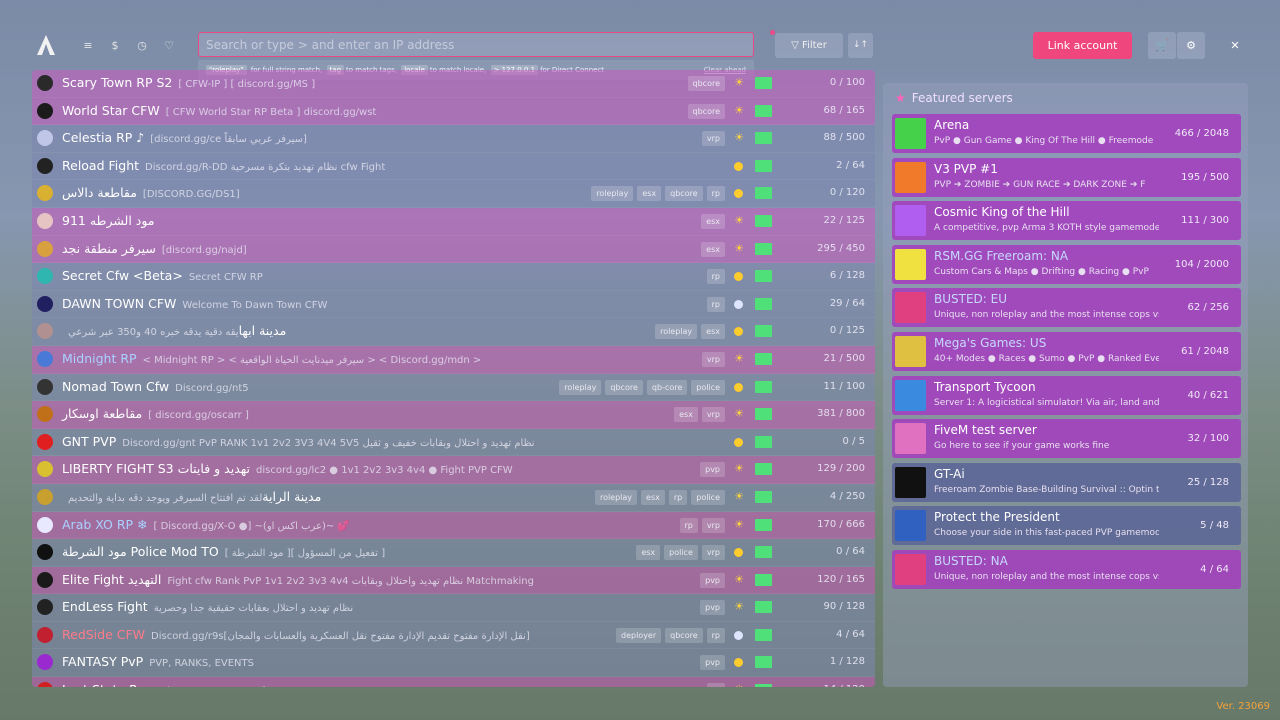 The width and height of the screenshot is (1280, 720). Describe the element at coordinates (453, 663) in the screenshot. I see `server-row: FANTASY PvP PVP, RANKS, EVENTS pvp 1 / 128` at that location.